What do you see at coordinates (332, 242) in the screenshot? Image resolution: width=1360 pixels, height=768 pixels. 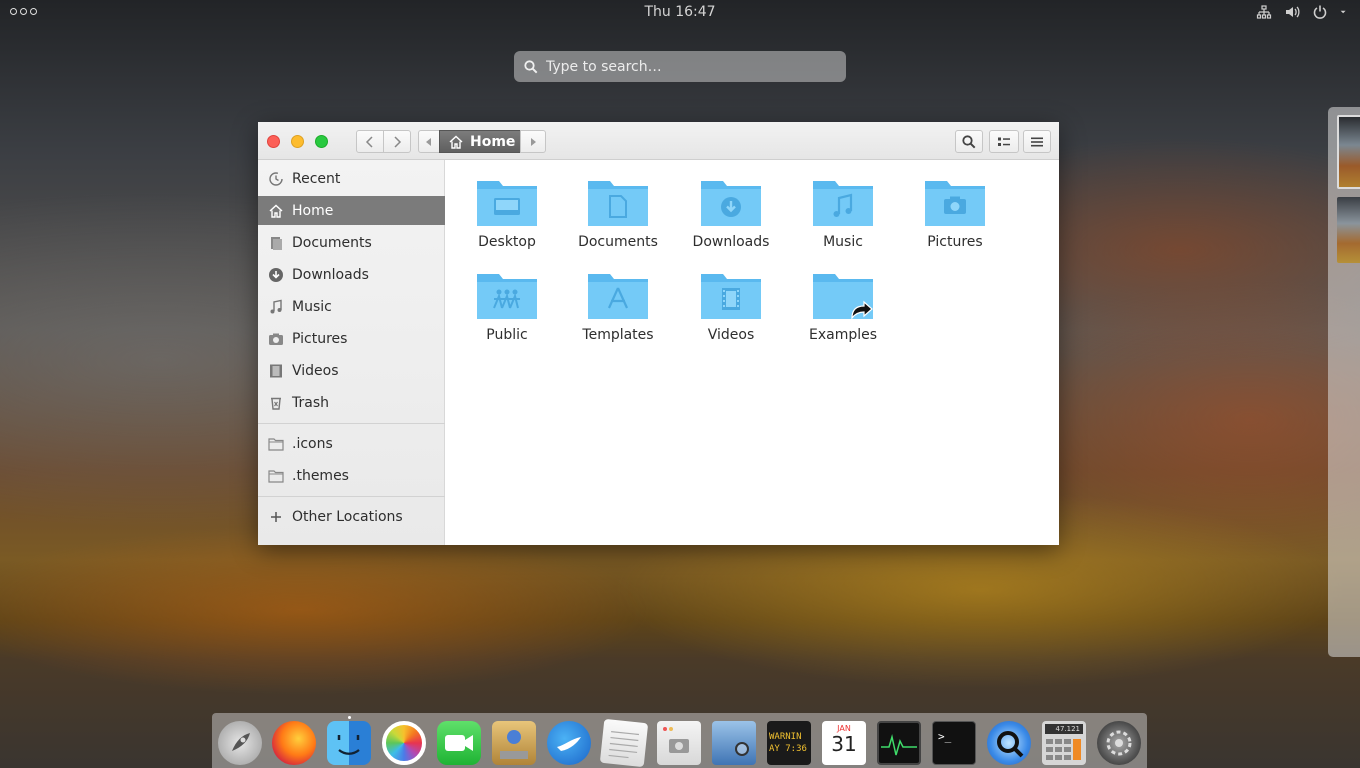 I see `sidebar-item-label: Documents` at bounding box center [332, 242].